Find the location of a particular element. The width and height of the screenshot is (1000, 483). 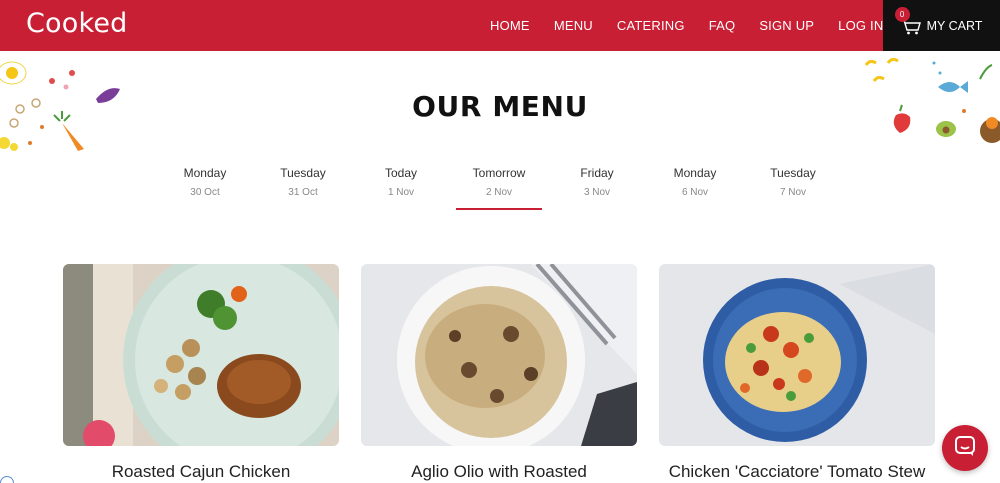

nav-log-in: LOG IN is located at coordinates (860, 25).